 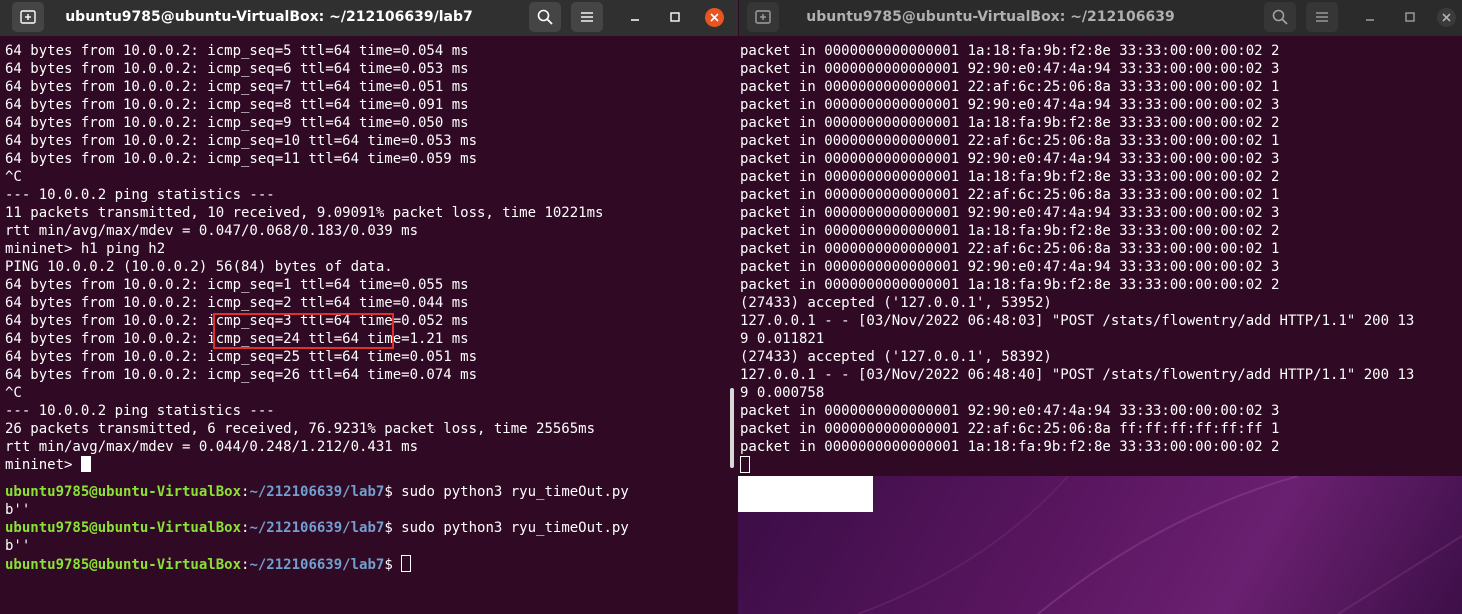 What do you see at coordinates (782, 339) in the screenshot?
I see `terminal-line: 9 0.011821` at bounding box center [782, 339].